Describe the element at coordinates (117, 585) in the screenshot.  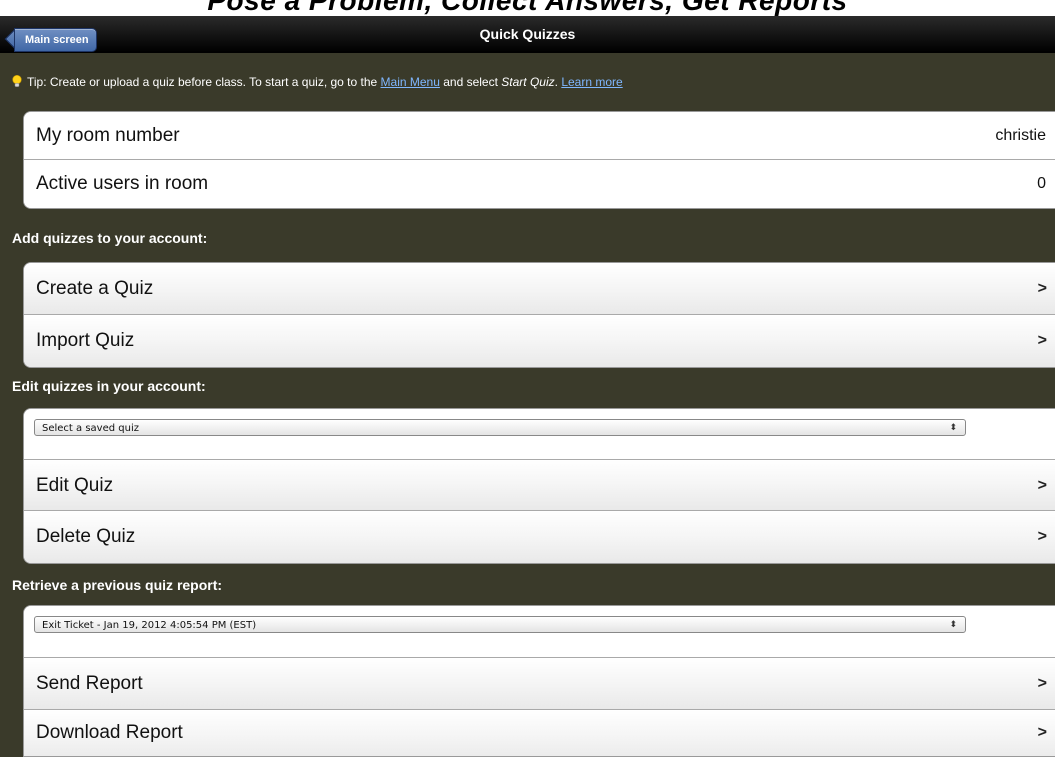
I see `report-section-header: Retrieve a previous quiz report:` at that location.